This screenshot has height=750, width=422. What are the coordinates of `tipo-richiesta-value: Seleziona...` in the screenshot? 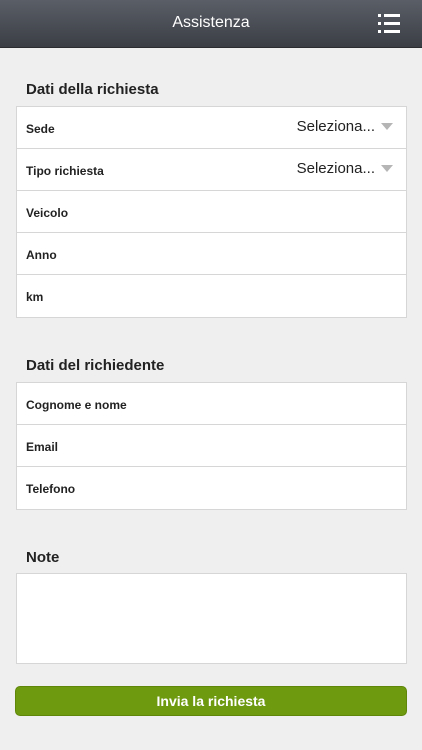 It's located at (335, 168).